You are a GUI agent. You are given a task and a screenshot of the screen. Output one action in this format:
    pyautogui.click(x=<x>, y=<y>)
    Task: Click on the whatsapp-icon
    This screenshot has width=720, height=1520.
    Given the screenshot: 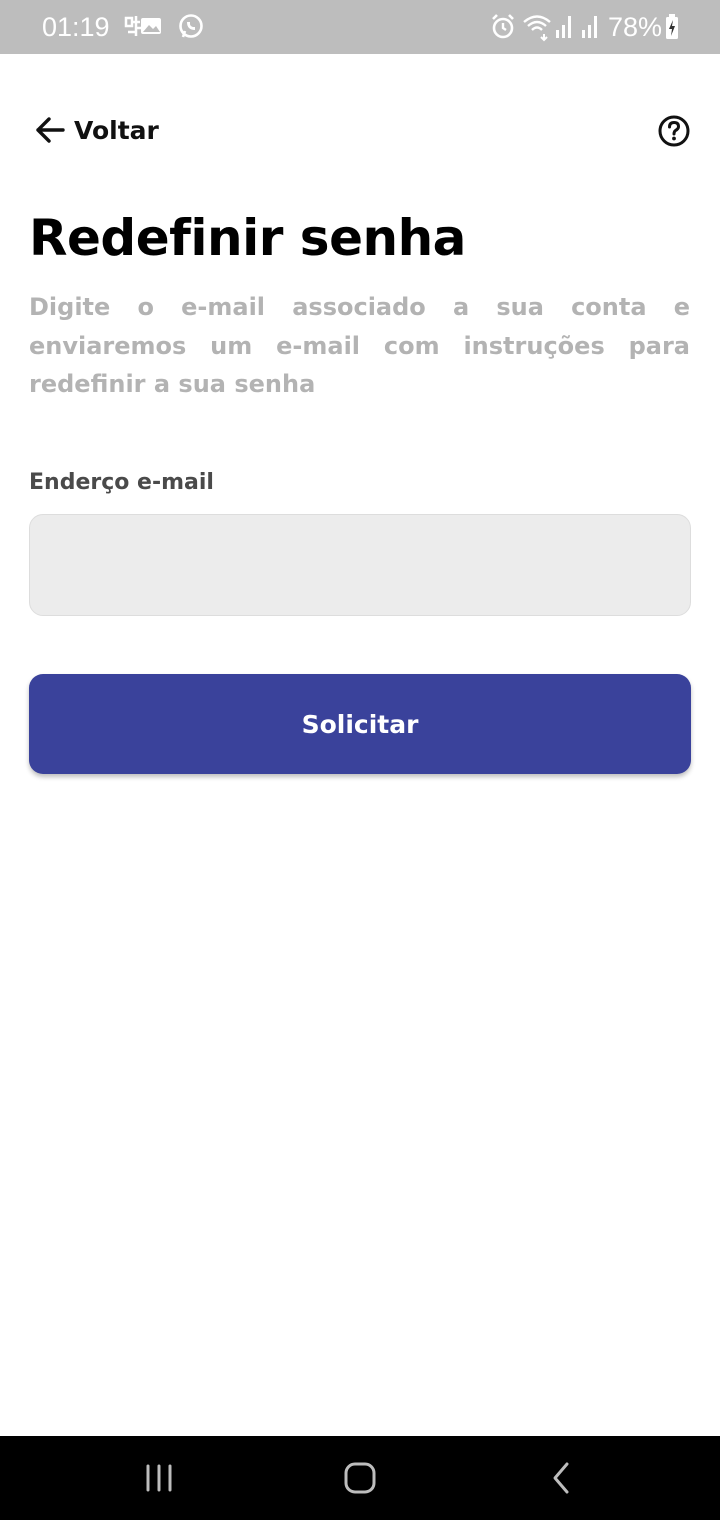 What is the action you would take?
    pyautogui.click(x=191, y=26)
    